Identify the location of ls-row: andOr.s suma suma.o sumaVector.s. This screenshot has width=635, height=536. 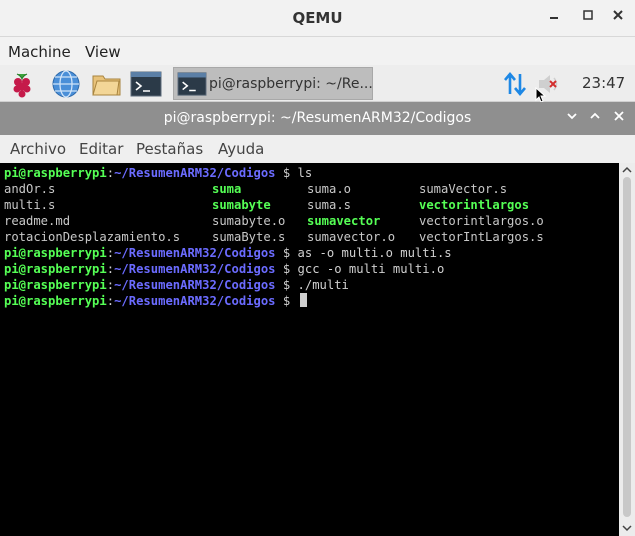
(311, 189).